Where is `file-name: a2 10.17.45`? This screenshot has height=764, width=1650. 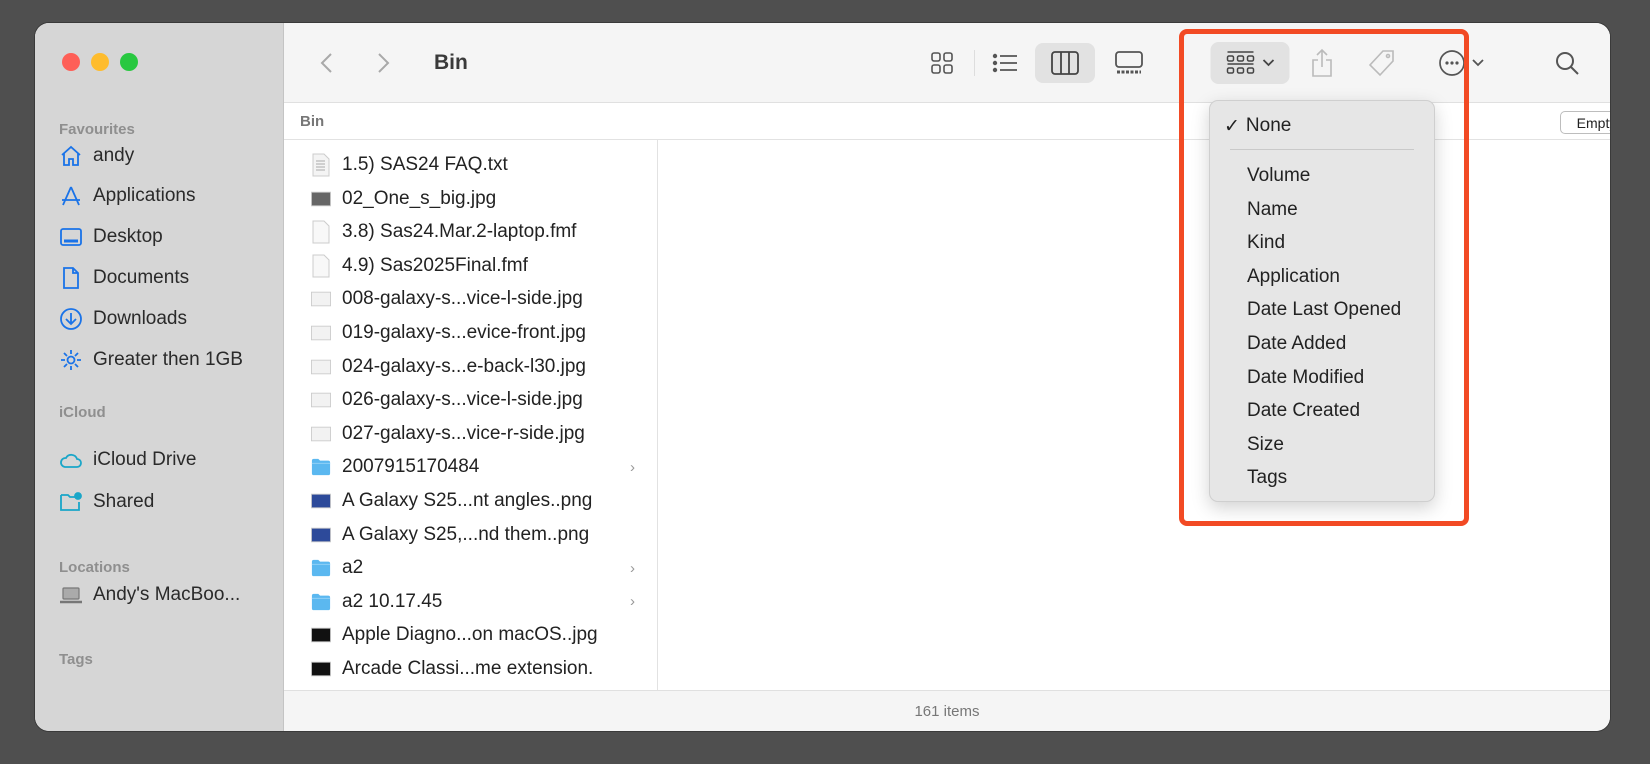 file-name: a2 10.17.45 is located at coordinates (392, 601).